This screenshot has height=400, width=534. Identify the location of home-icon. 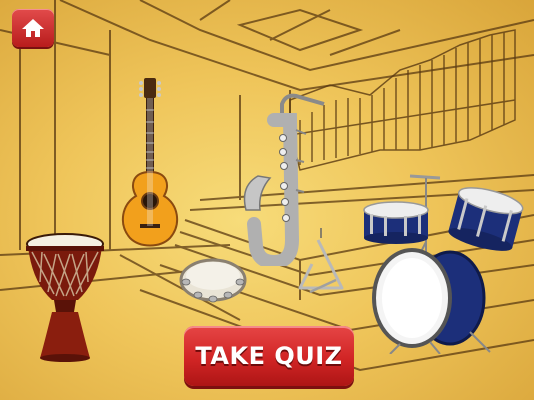
(33, 28).